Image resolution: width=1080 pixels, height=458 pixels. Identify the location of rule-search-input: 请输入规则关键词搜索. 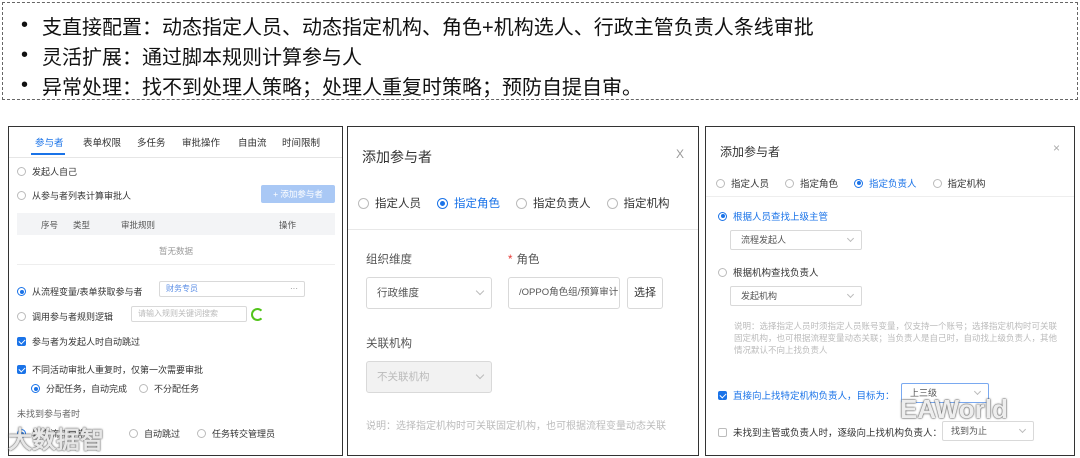
(189, 314).